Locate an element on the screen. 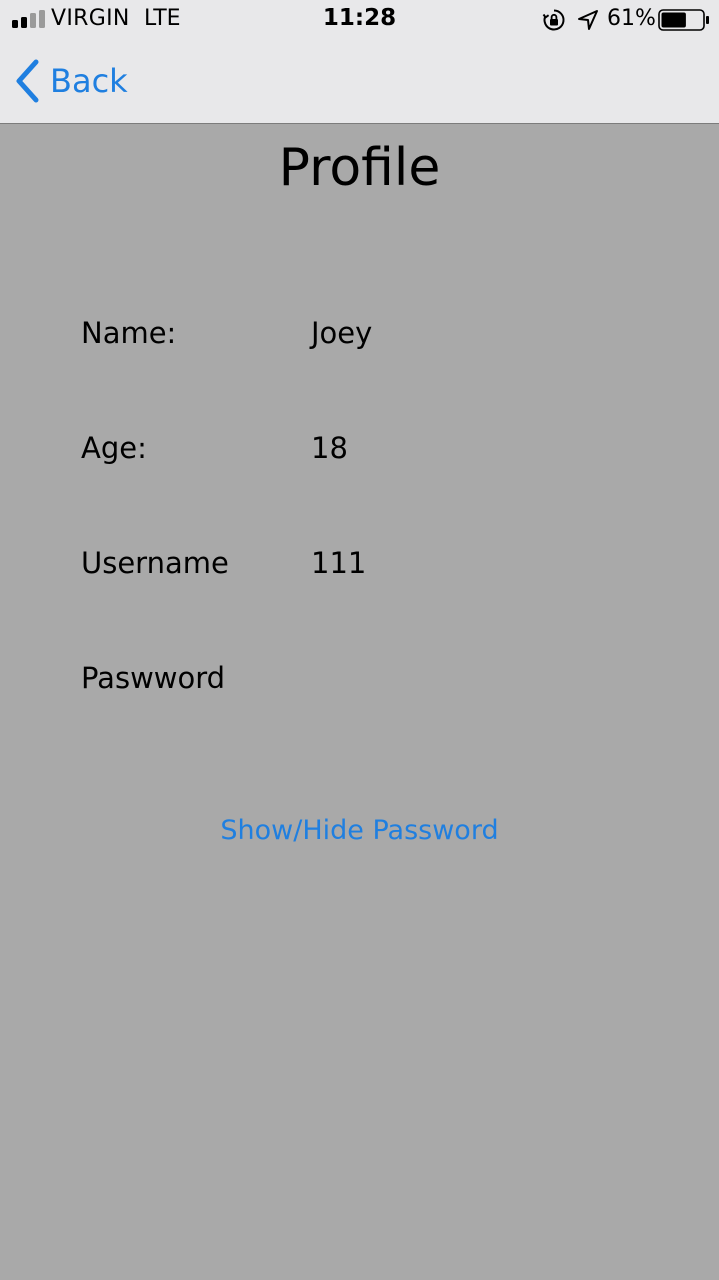 Image resolution: width=719 pixels, height=1280 pixels. location-arrow-icon is located at coordinates (588, 20).